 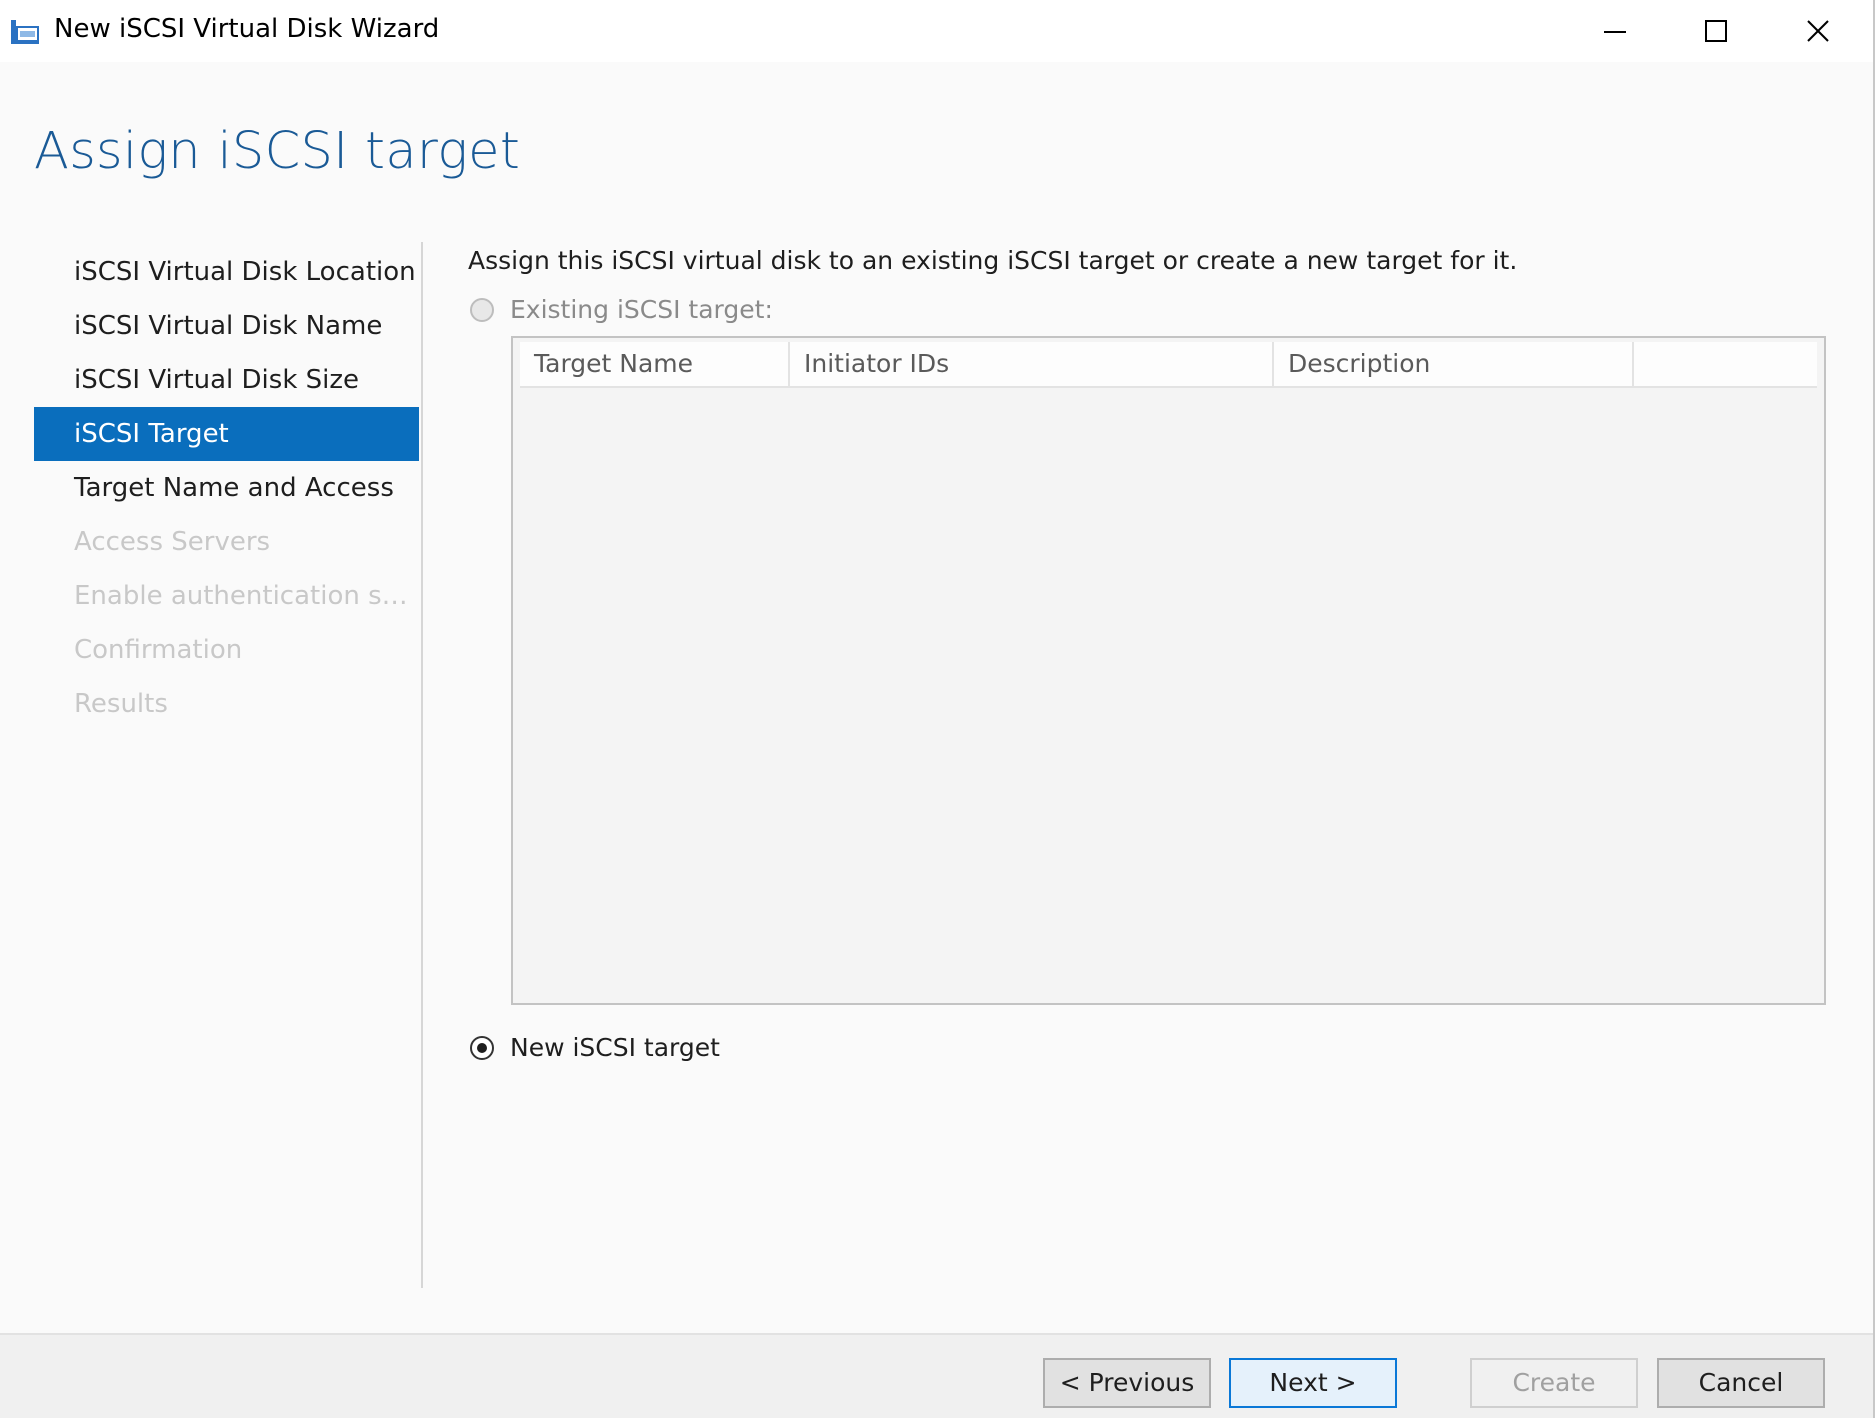 What do you see at coordinates (158, 650) in the screenshot?
I see `nav-item-confirmation: Confirmation` at bounding box center [158, 650].